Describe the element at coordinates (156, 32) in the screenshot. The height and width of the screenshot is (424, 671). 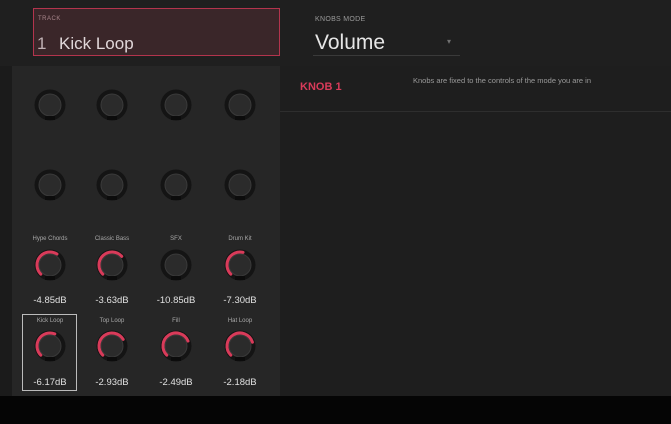
I see `track-selector: TRACK 1 Kick Loop` at that location.